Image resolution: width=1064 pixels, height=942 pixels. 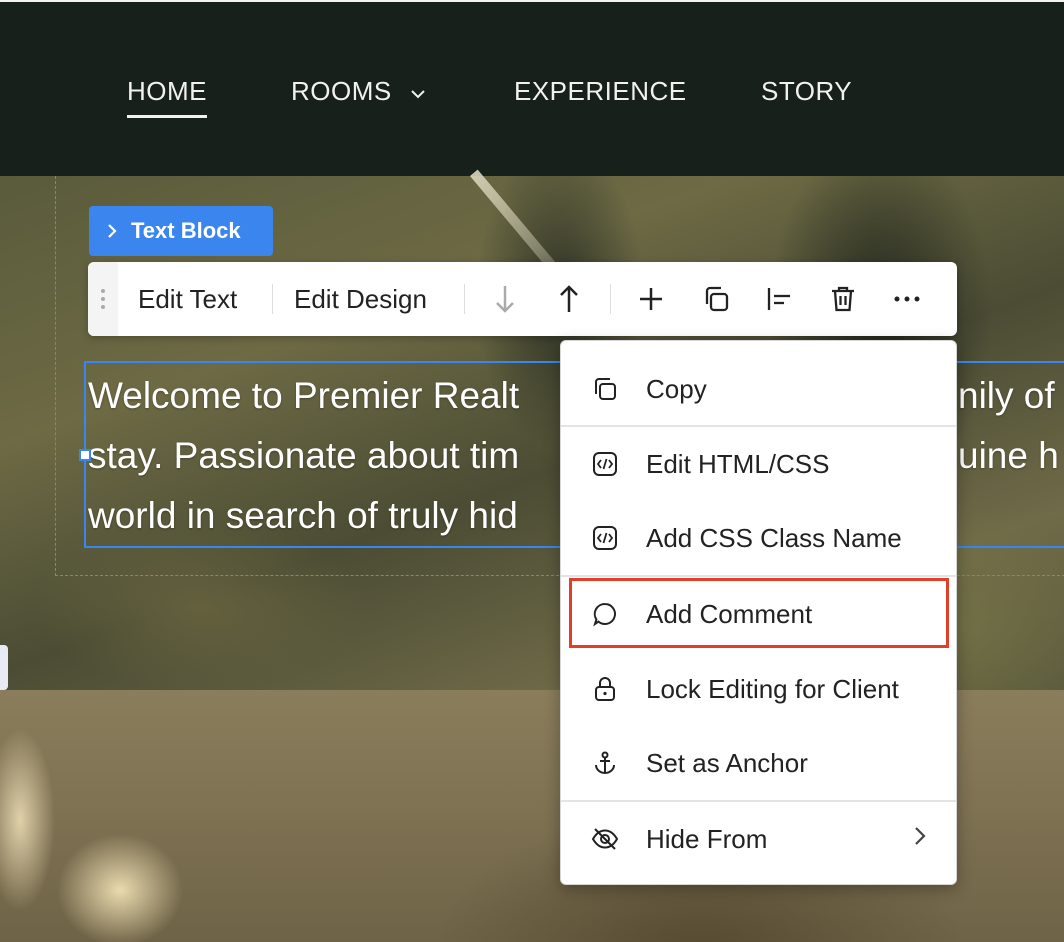 I want to click on nav-item-rooms: ROOMS, so click(x=358, y=91).